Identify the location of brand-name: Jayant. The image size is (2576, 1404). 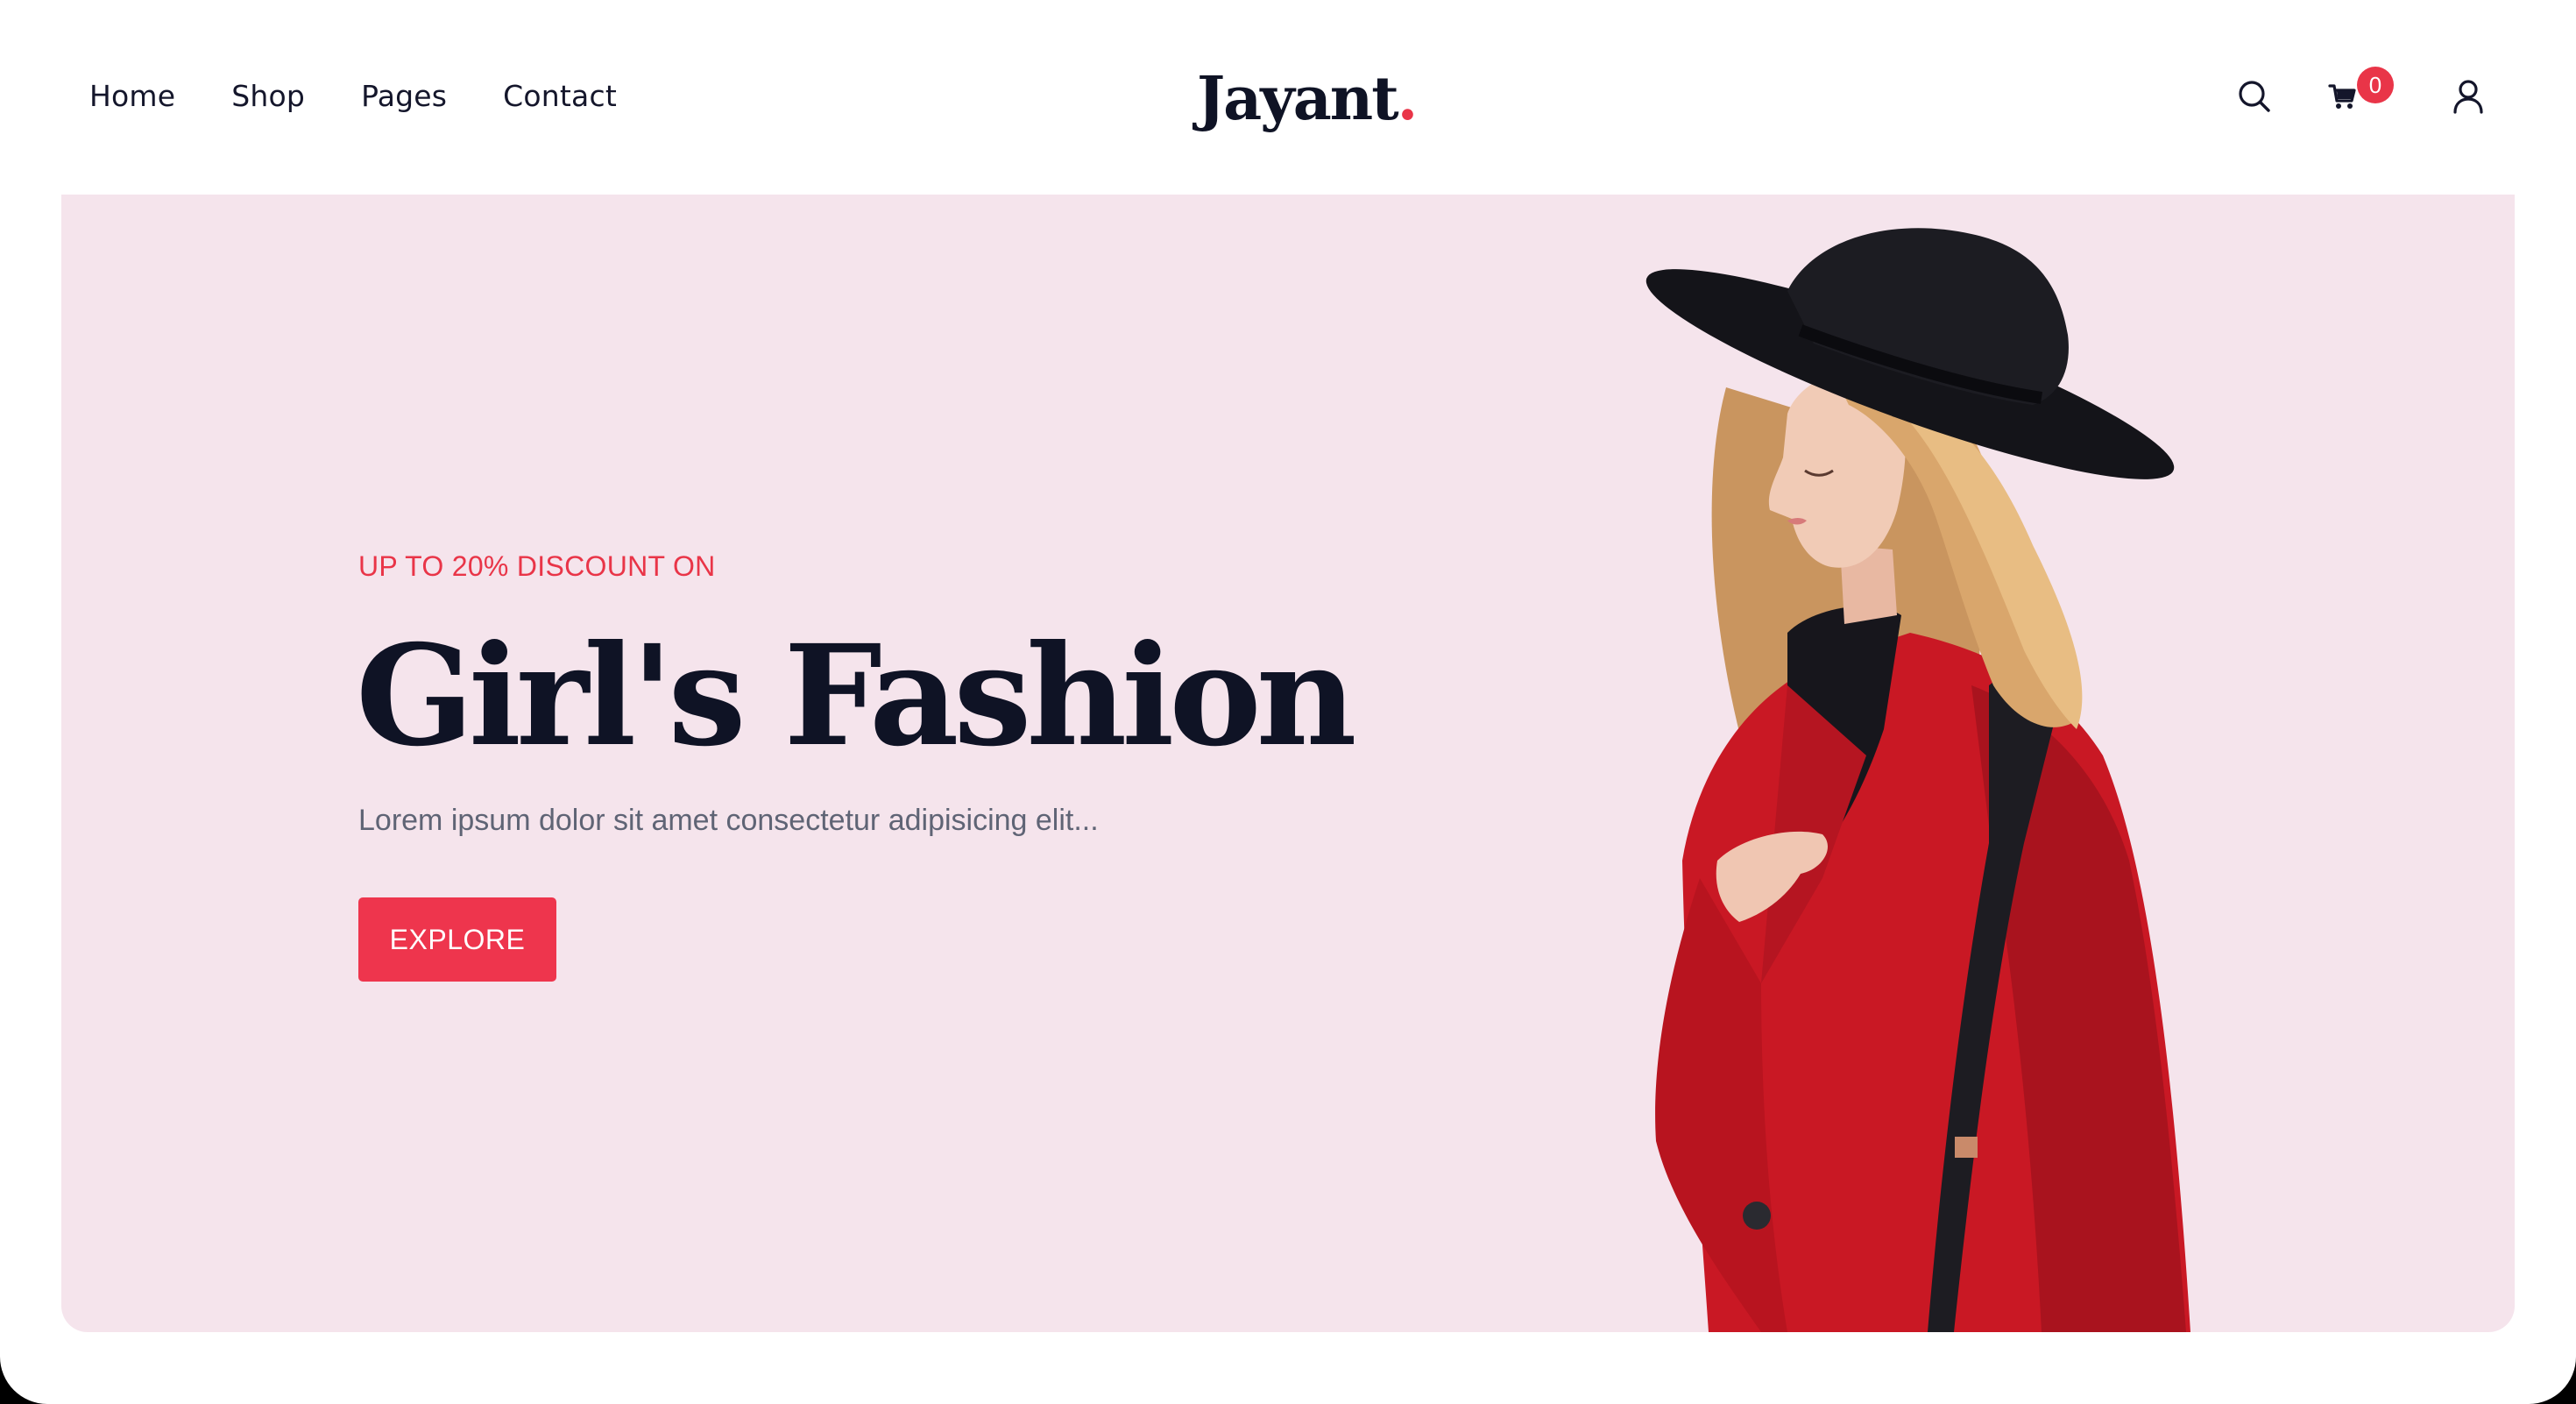
(1298, 99).